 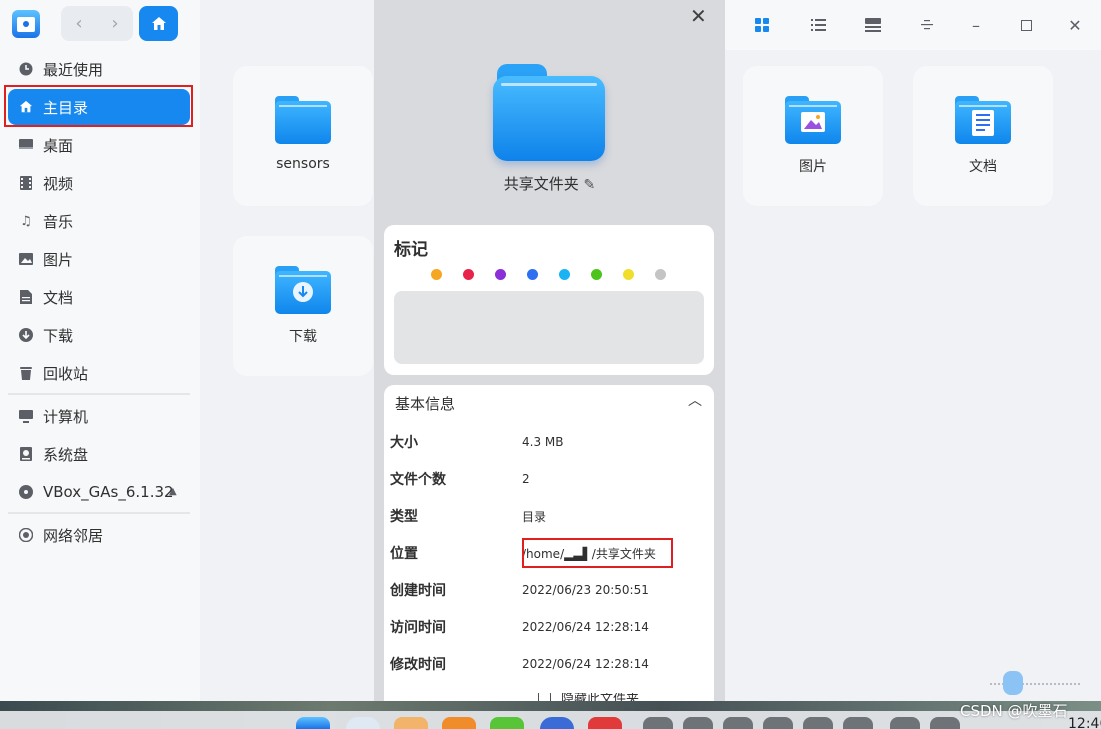 What do you see at coordinates (99, 259) in the screenshot?
I see `sidebar-item-pictures: 图片` at bounding box center [99, 259].